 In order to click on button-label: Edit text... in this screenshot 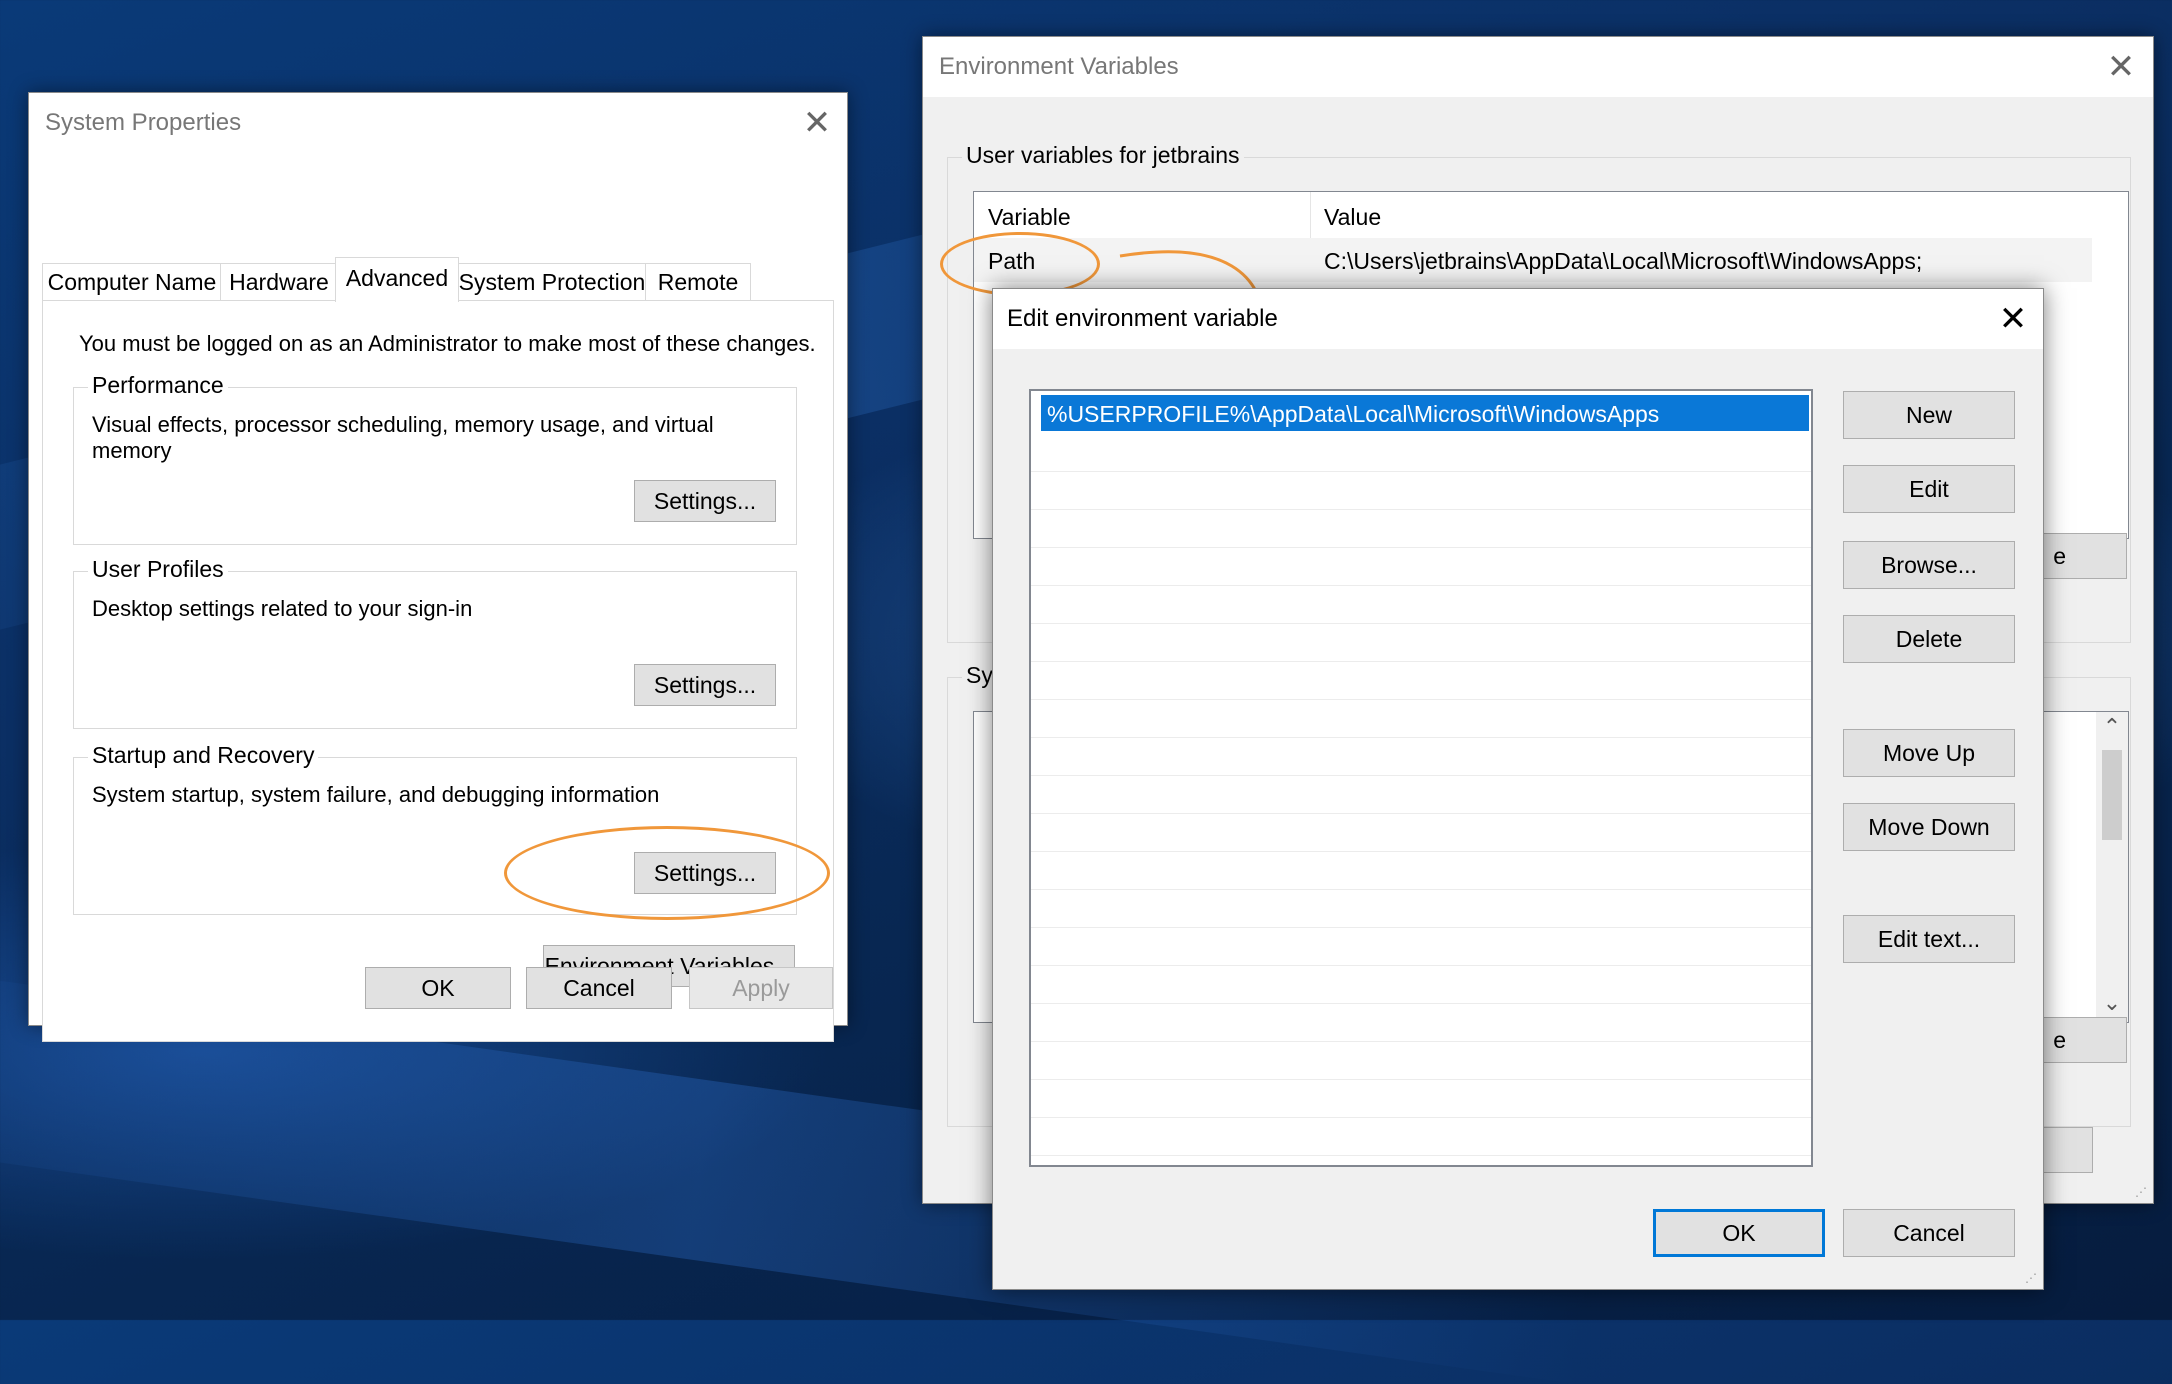, I will do `click(1929, 939)`.